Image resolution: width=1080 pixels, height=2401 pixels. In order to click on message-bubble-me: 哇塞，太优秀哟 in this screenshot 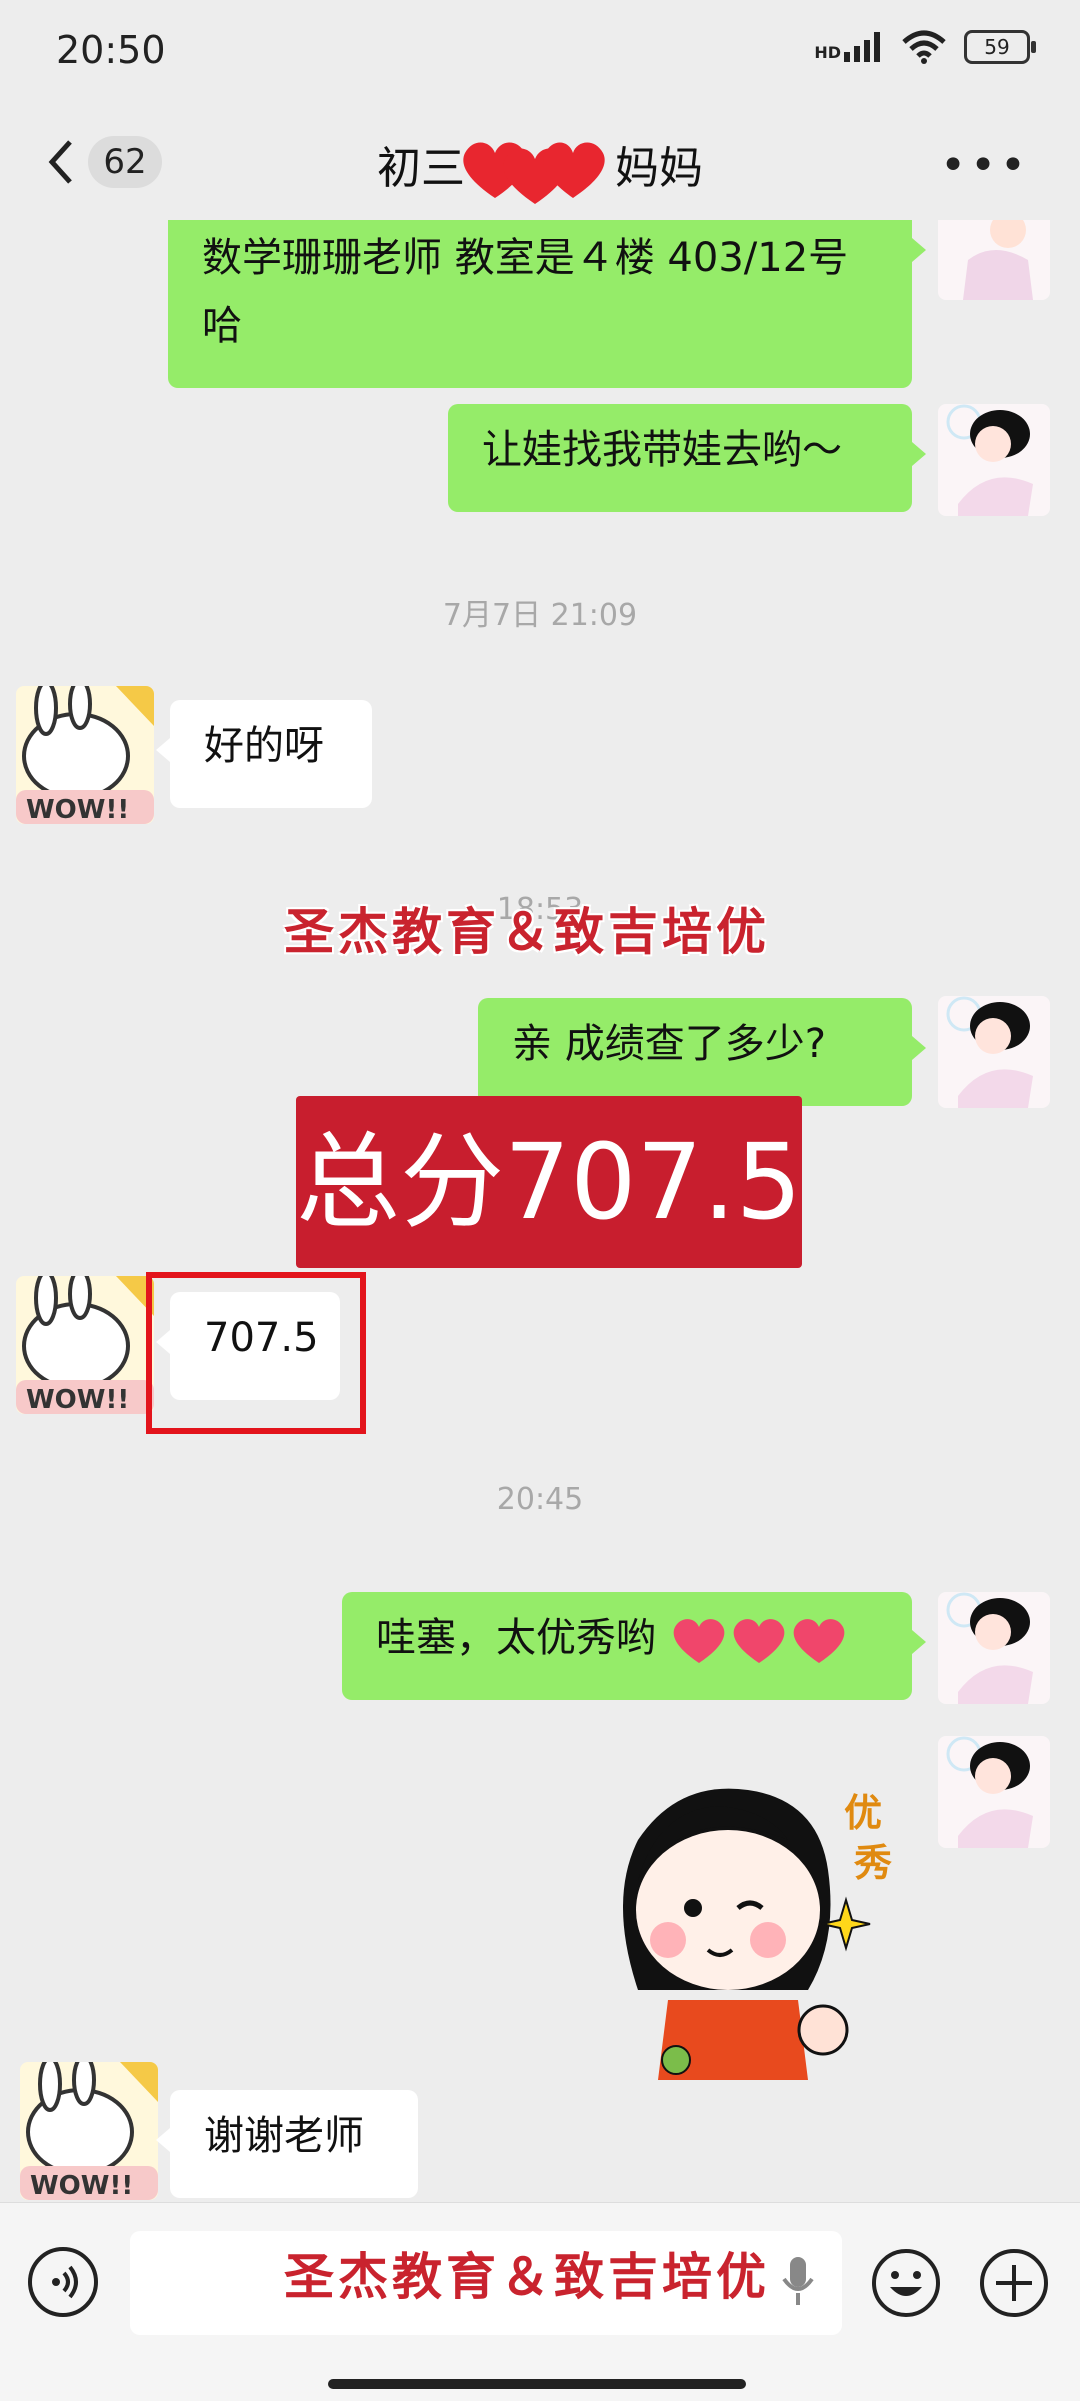, I will do `click(634, 1646)`.